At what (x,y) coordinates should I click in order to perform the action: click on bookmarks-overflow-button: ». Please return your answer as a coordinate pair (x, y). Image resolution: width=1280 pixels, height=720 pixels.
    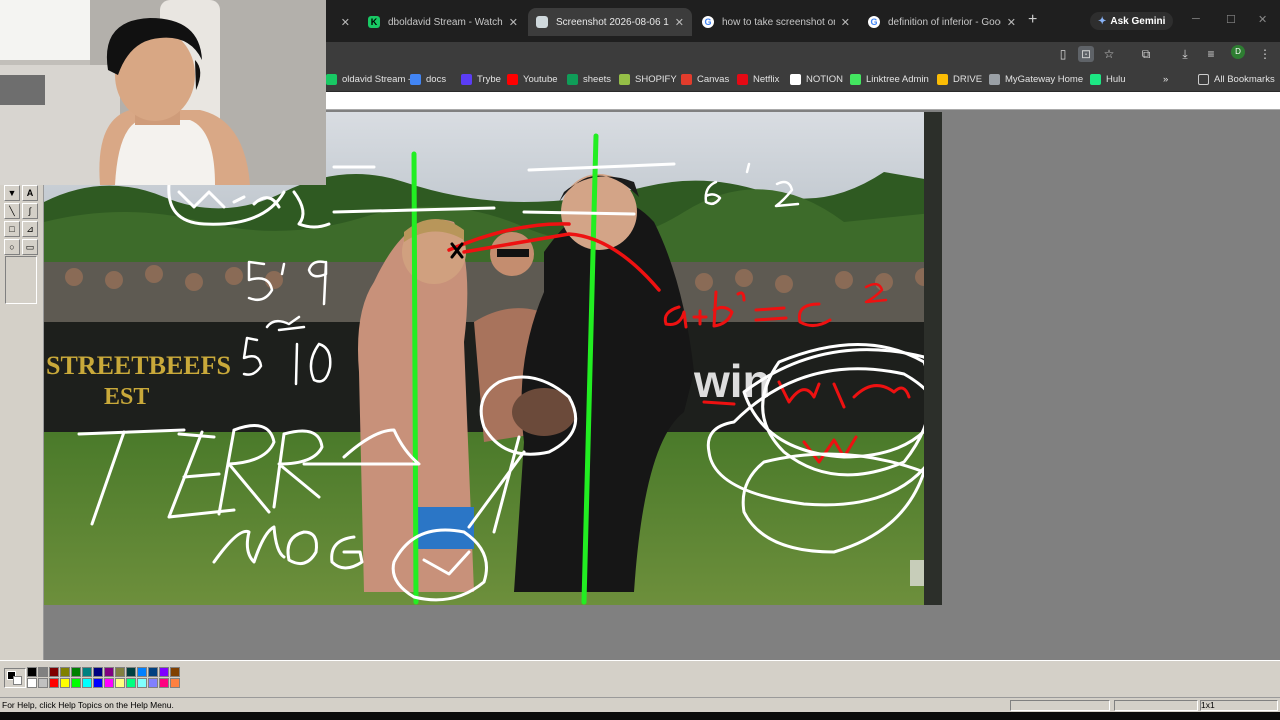
    Looking at the image, I should click on (1165, 79).